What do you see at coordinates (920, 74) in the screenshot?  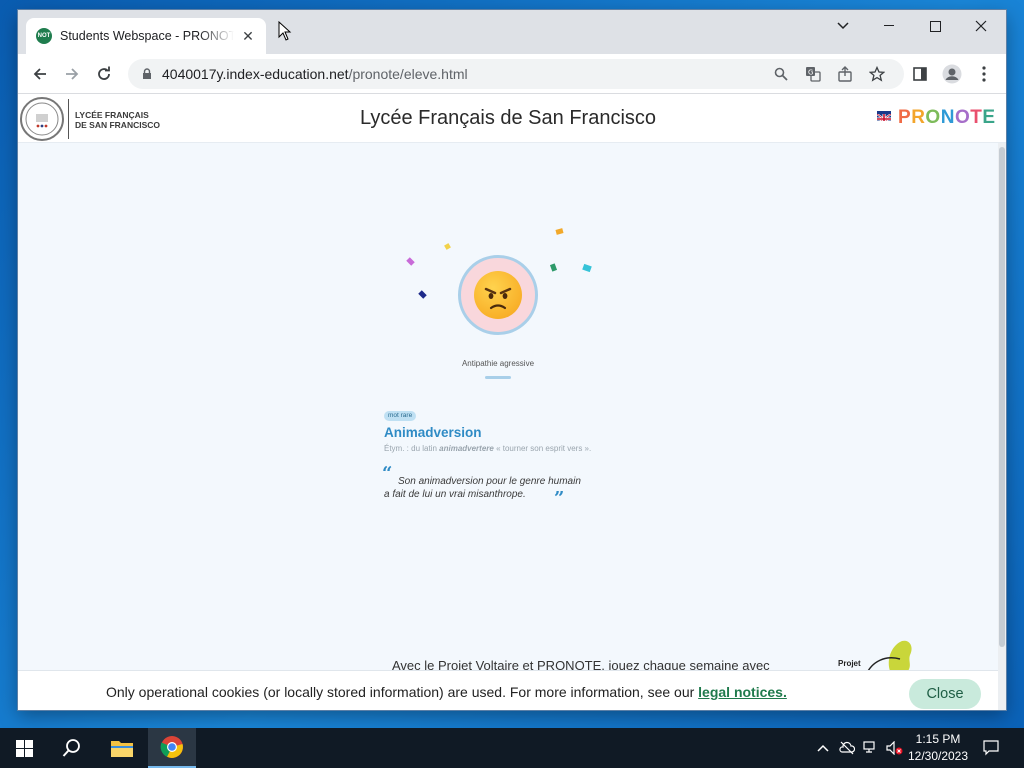 I see `side-panel-icon` at bounding box center [920, 74].